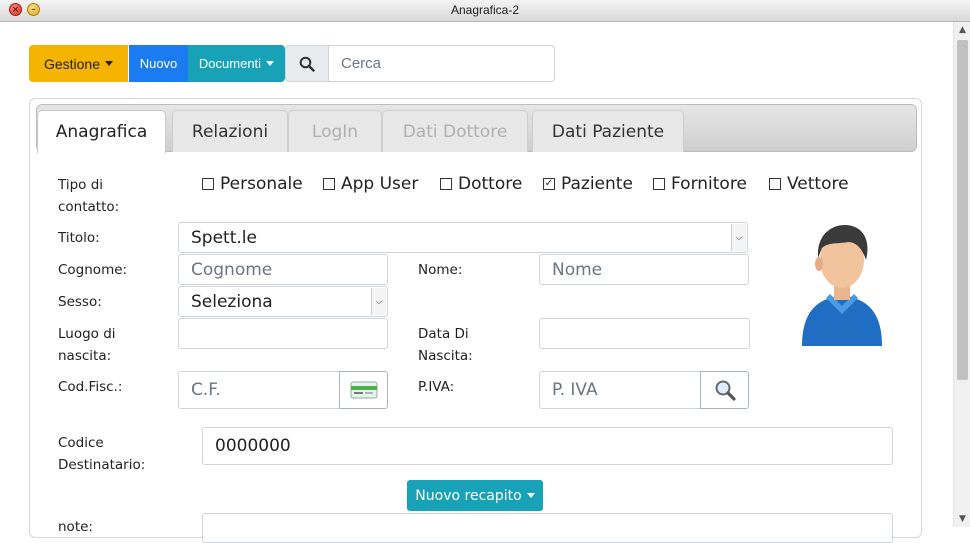 The height and width of the screenshot is (543, 970). I want to click on titolo-value: Spett.le, so click(224, 237).